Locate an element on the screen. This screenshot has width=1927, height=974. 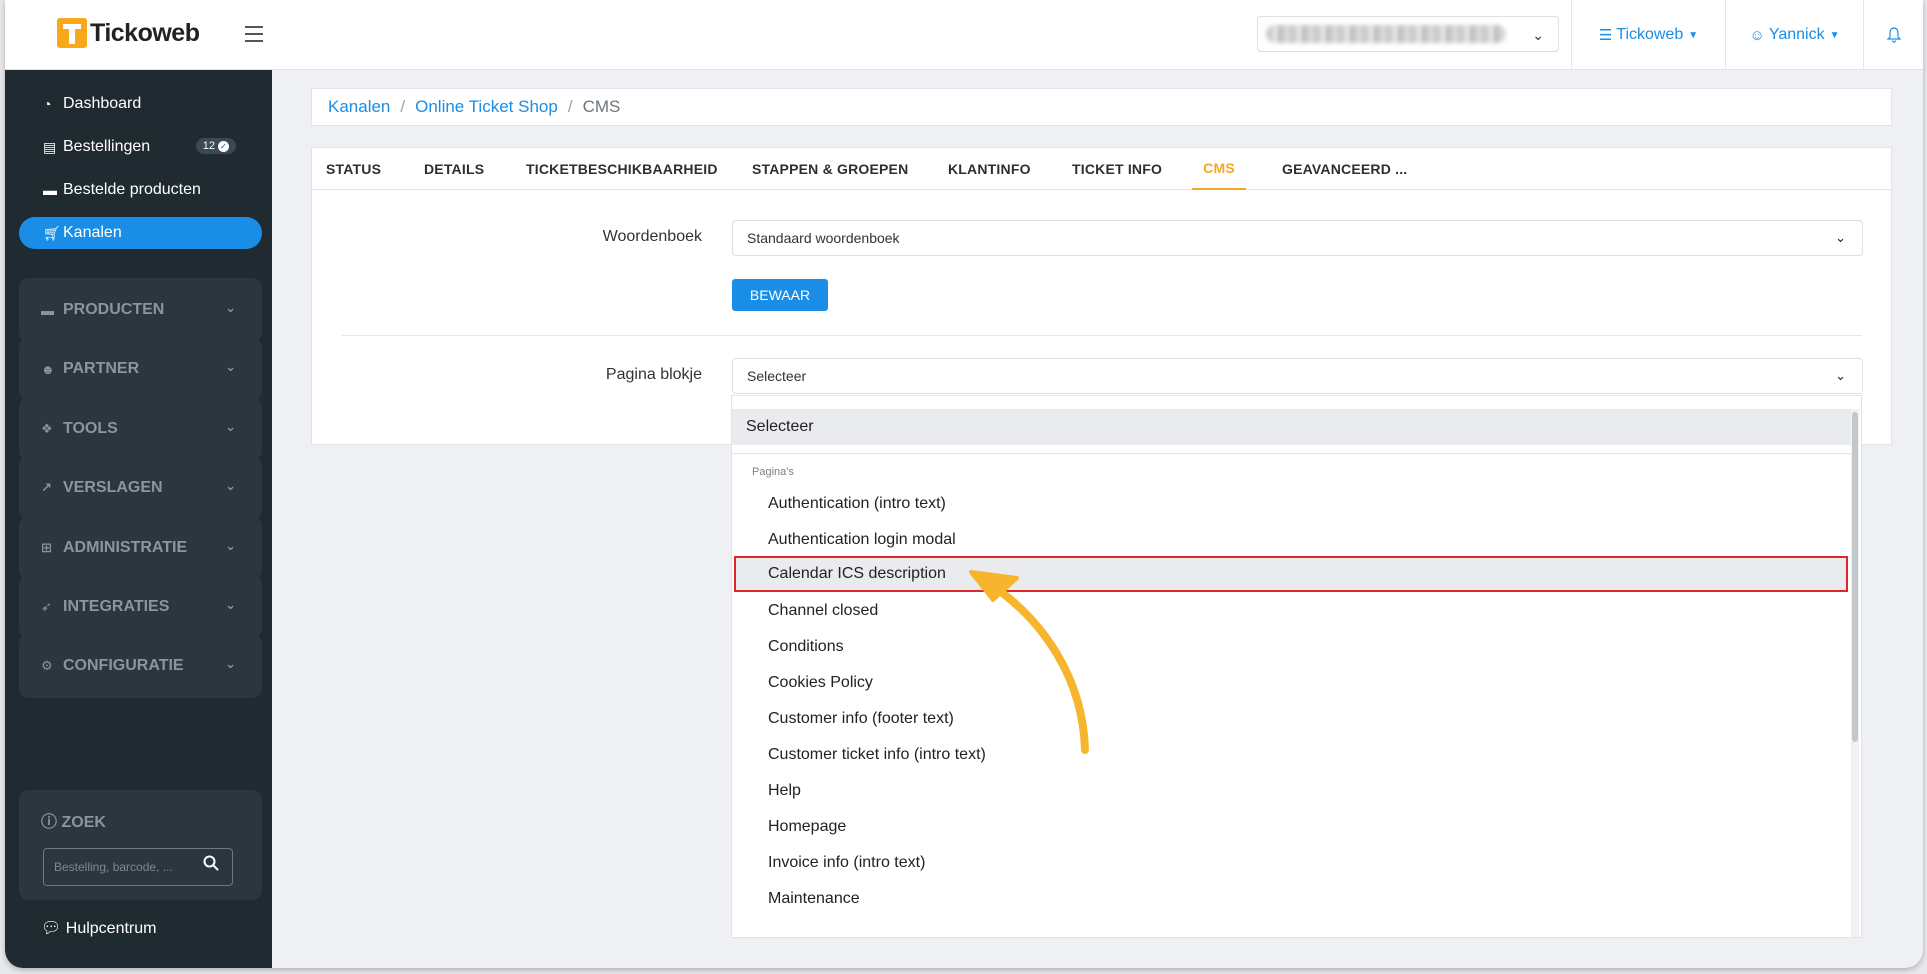
sidebar-item-label: Bestellingen is located at coordinates (107, 146).